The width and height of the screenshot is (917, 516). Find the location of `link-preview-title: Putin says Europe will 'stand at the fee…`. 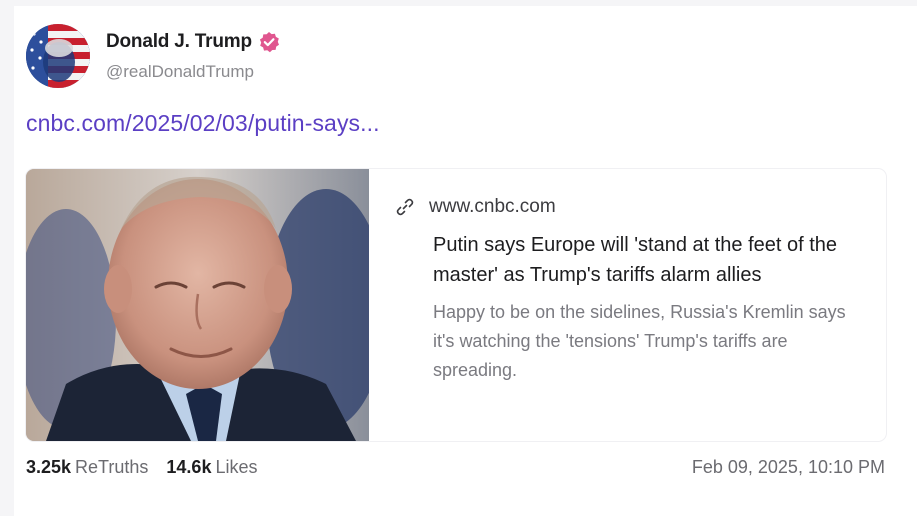

link-preview-title: Putin says Europe will 'stand at the fee… is located at coordinates (653, 260).